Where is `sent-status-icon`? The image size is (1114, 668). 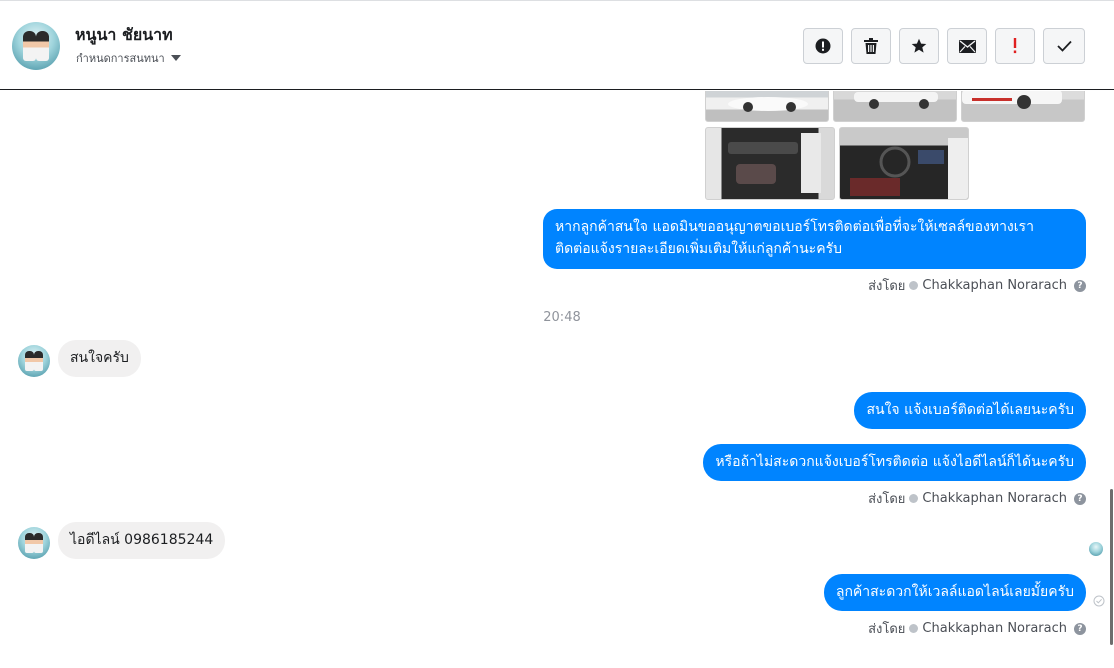
sent-status-icon is located at coordinates (1099, 601).